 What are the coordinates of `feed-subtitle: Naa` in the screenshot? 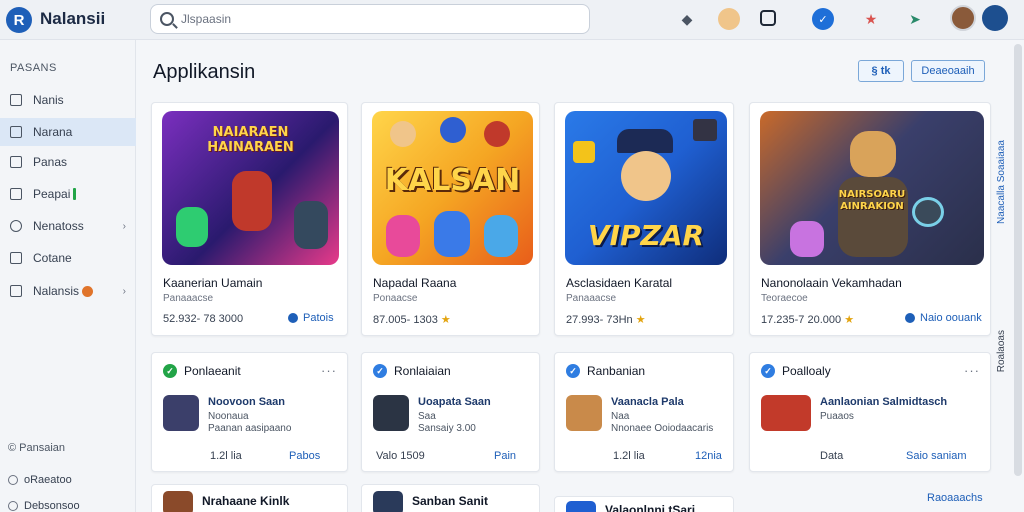 It's located at (620, 416).